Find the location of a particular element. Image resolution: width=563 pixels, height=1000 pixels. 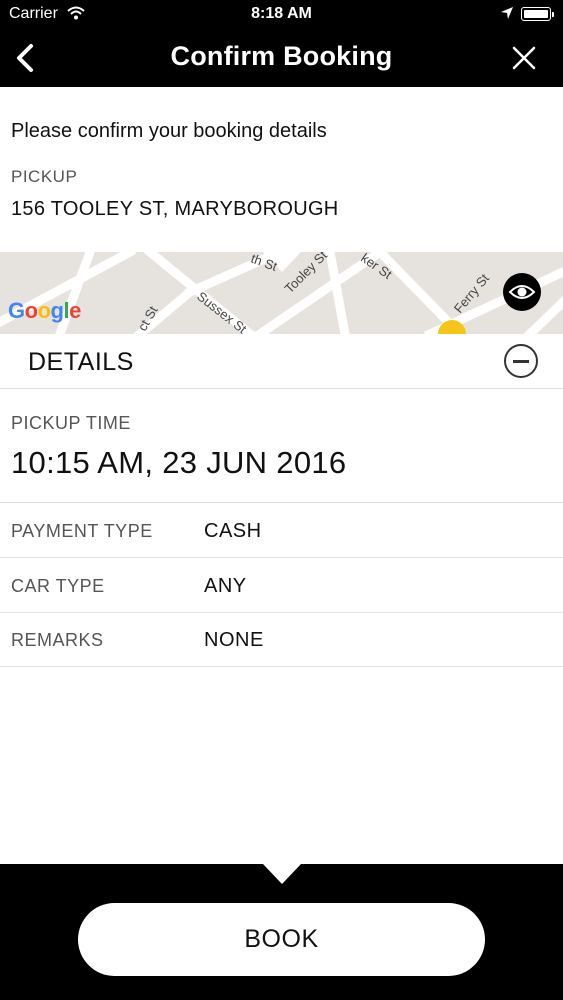

detail-row-label: REMARKS is located at coordinates (57, 640).